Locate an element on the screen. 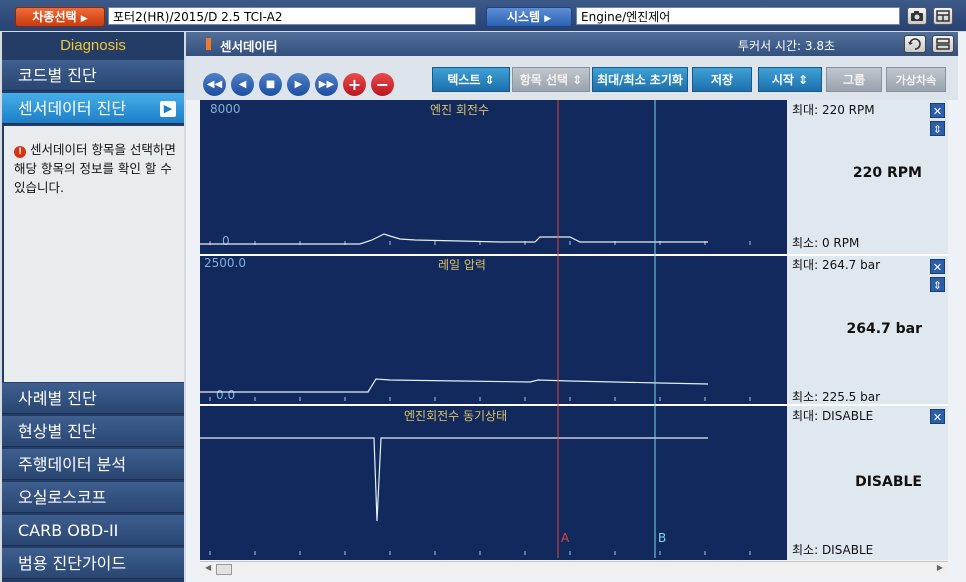  max-value: 최대: DISABLE is located at coordinates (833, 416).